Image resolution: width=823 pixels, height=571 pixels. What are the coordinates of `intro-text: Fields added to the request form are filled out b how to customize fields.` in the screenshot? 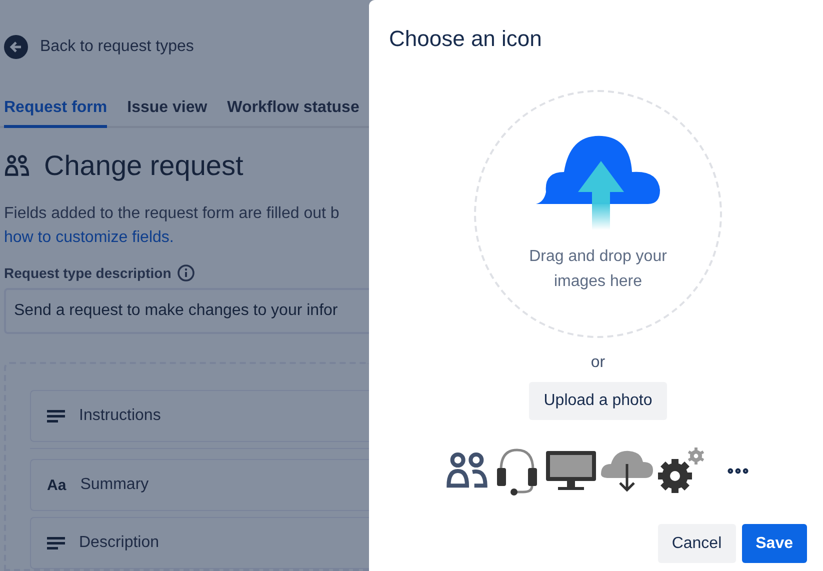 It's located at (186, 226).